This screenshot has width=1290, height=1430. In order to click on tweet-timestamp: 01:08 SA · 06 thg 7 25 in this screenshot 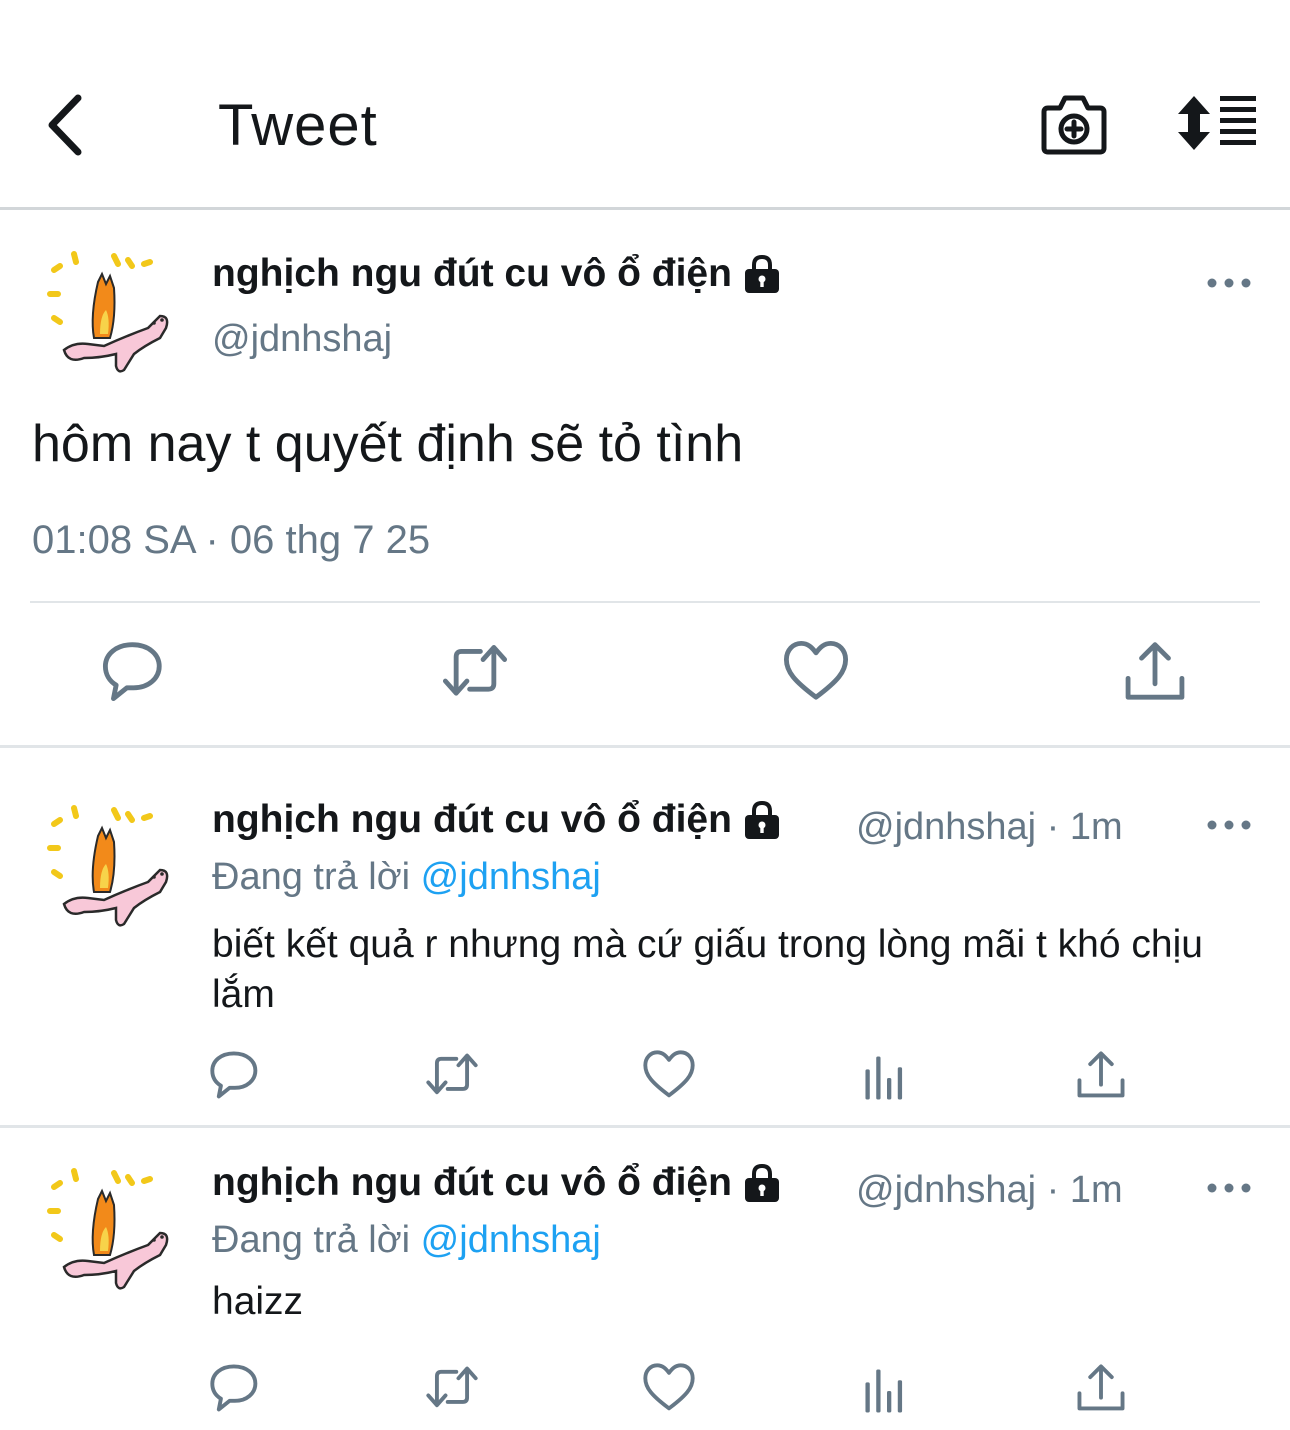, I will do `click(231, 540)`.